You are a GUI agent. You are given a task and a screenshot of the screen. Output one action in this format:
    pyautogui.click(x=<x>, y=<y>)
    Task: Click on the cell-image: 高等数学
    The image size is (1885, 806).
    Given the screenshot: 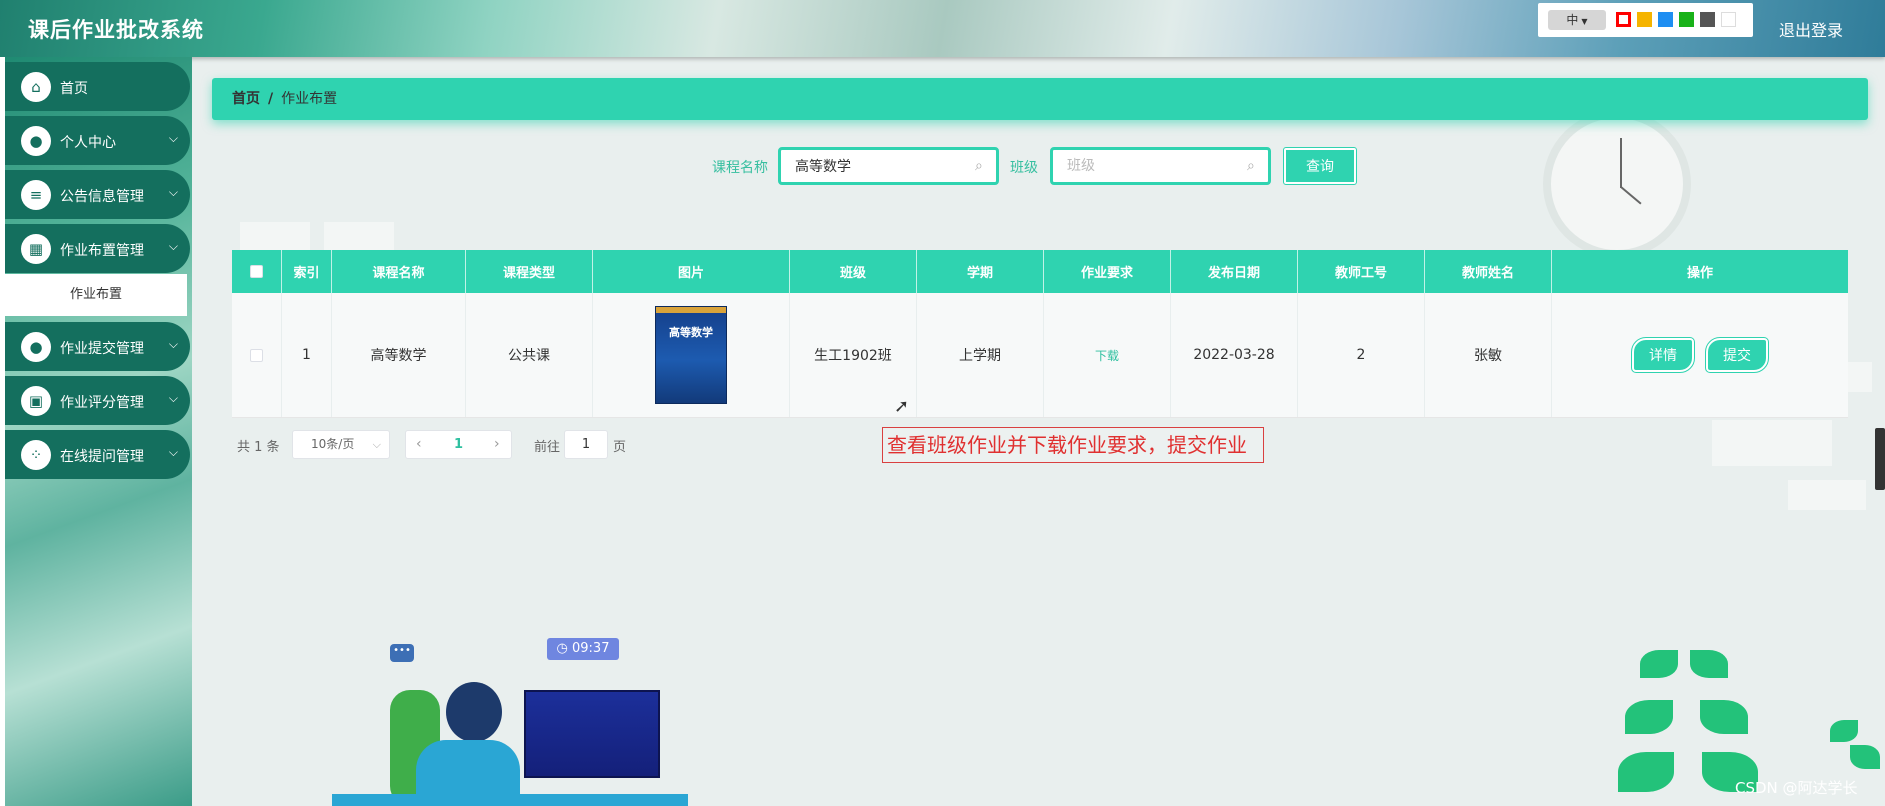 What is the action you would take?
    pyautogui.click(x=691, y=355)
    